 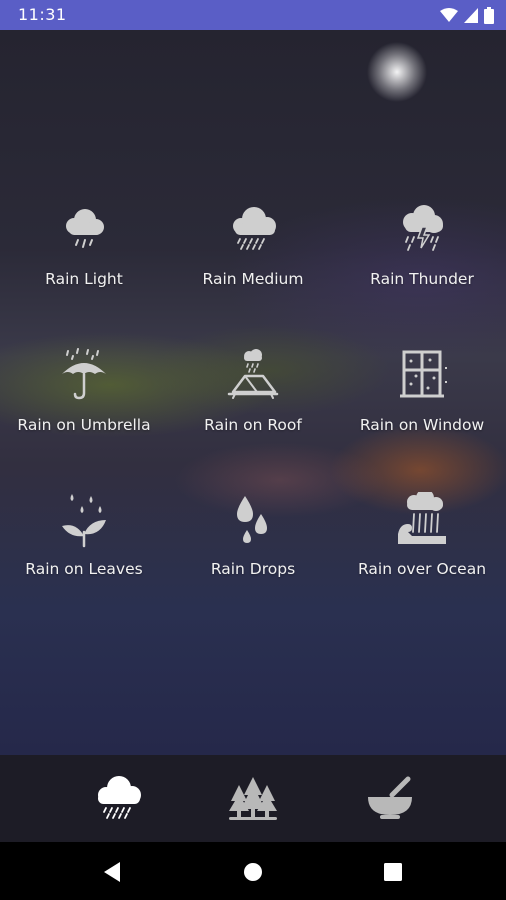 I want to click on bowl-icon, so click(x=390, y=797).